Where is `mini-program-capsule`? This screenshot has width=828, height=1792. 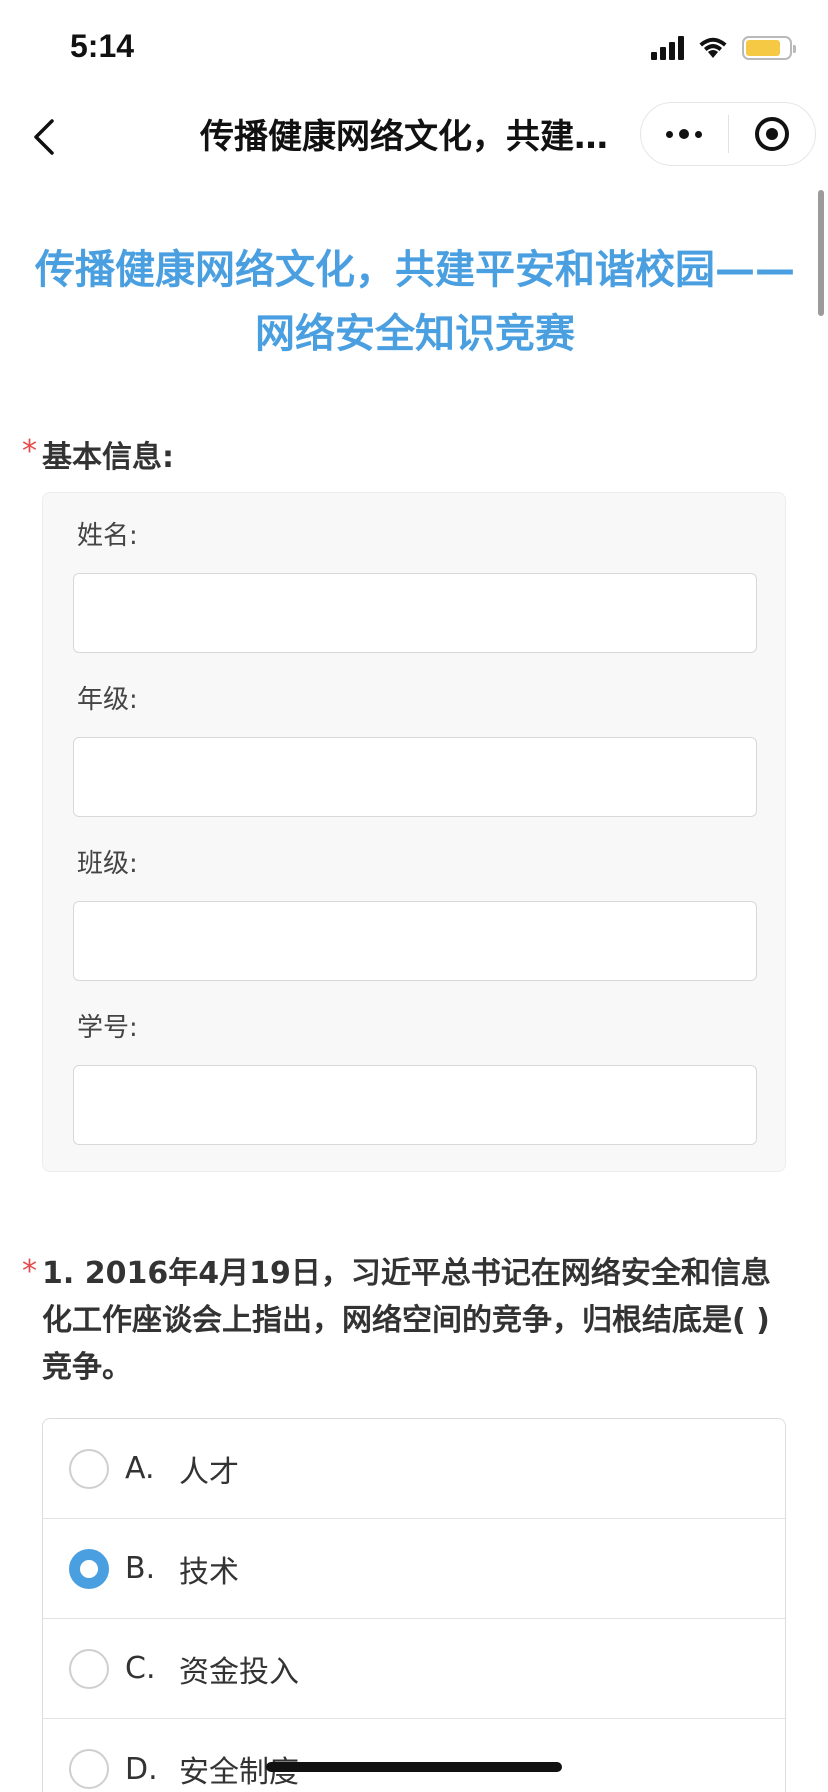
mini-program-capsule is located at coordinates (728, 134).